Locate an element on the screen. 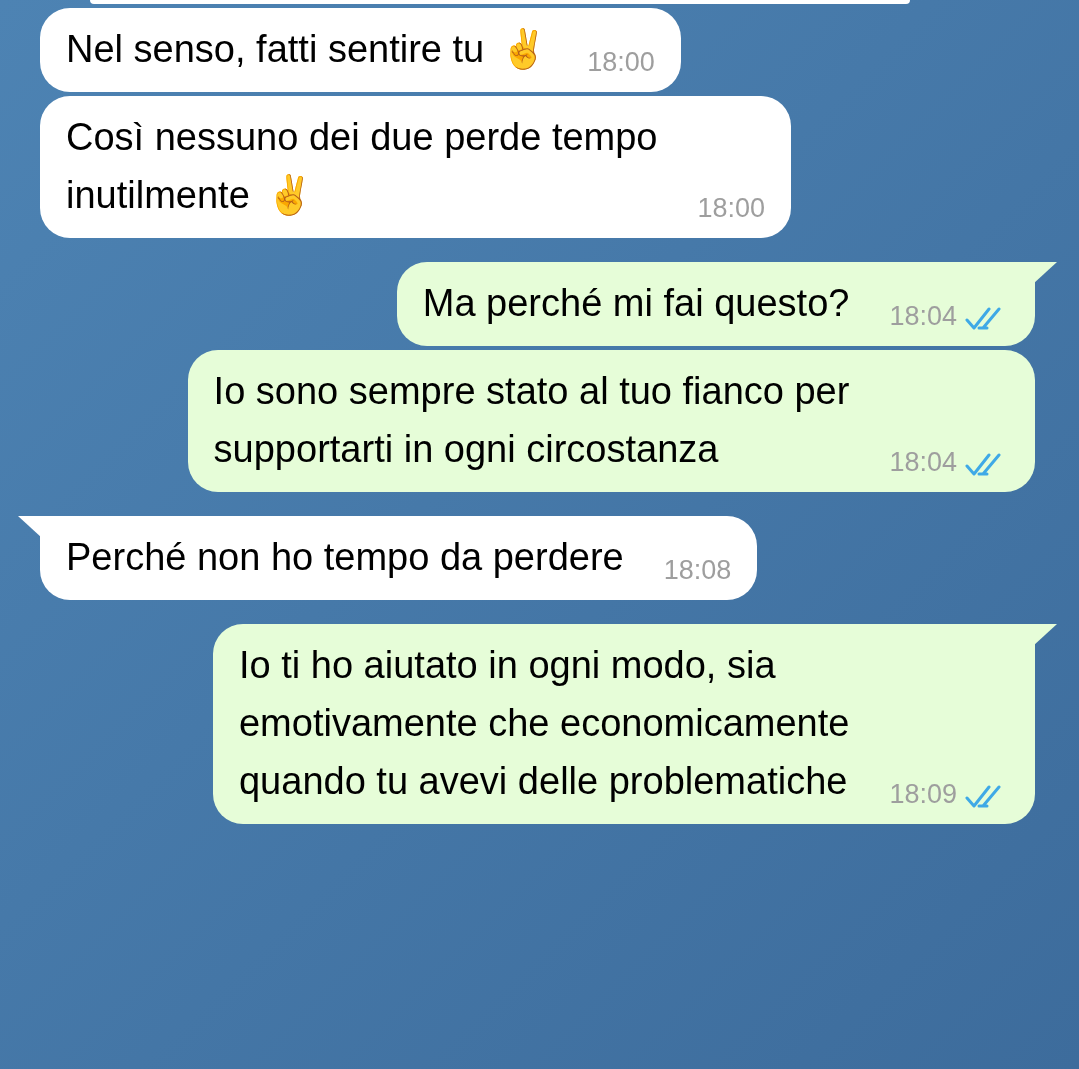 This screenshot has width=1079, height=1069. message-time: 18:09 is located at coordinates (923, 794).